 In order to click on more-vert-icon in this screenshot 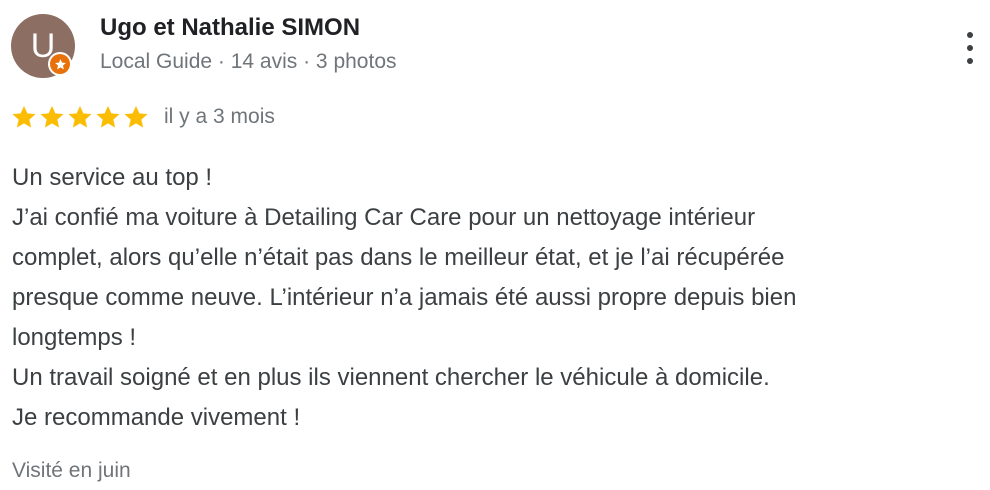, I will do `click(970, 35)`.